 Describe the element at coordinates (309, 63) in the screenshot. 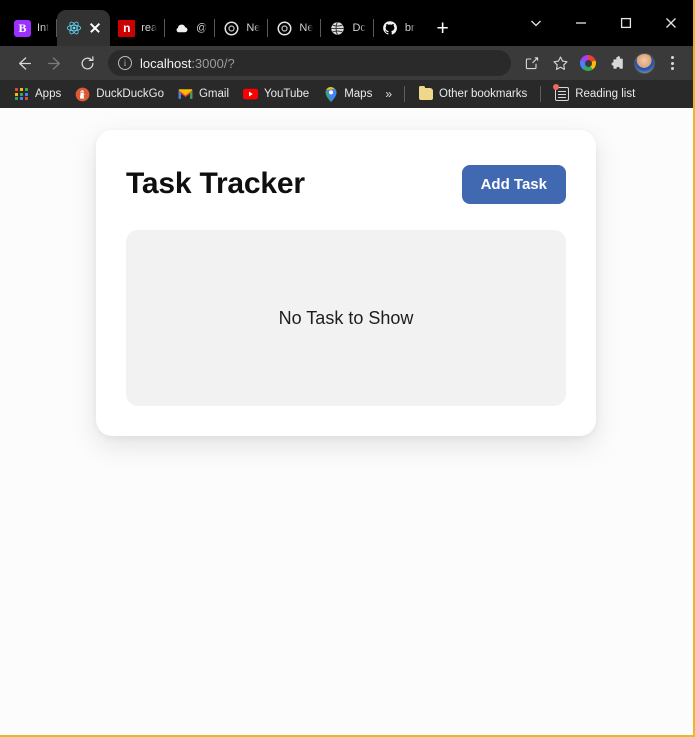

I see `address-bar: i localhost:3000/?` at that location.